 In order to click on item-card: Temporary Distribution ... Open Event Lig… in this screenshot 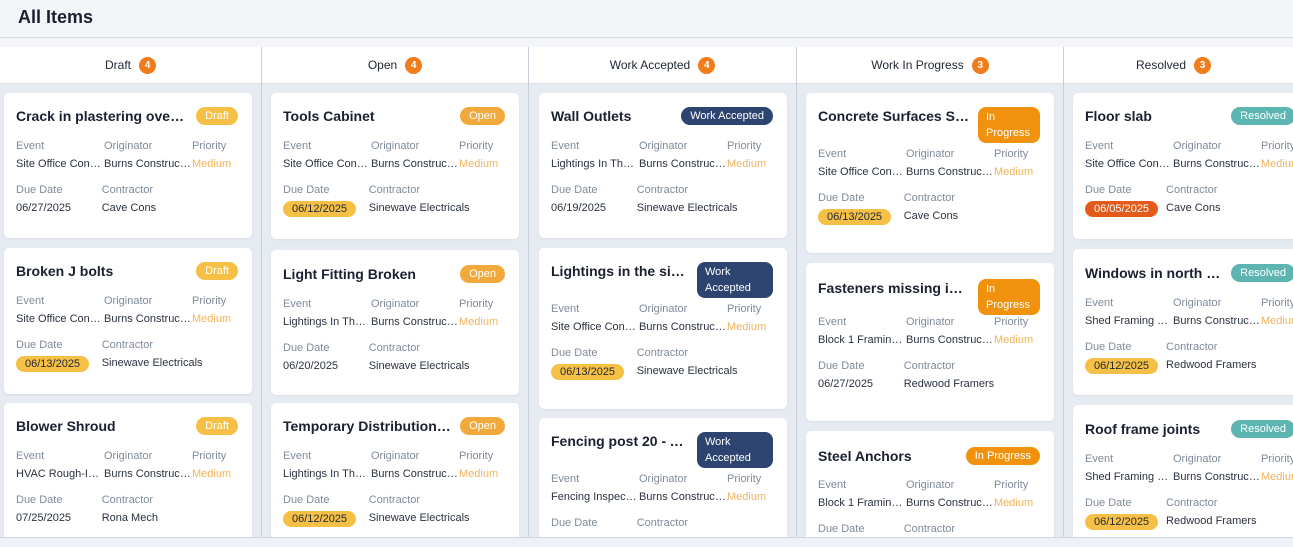, I will do `click(395, 470)`.